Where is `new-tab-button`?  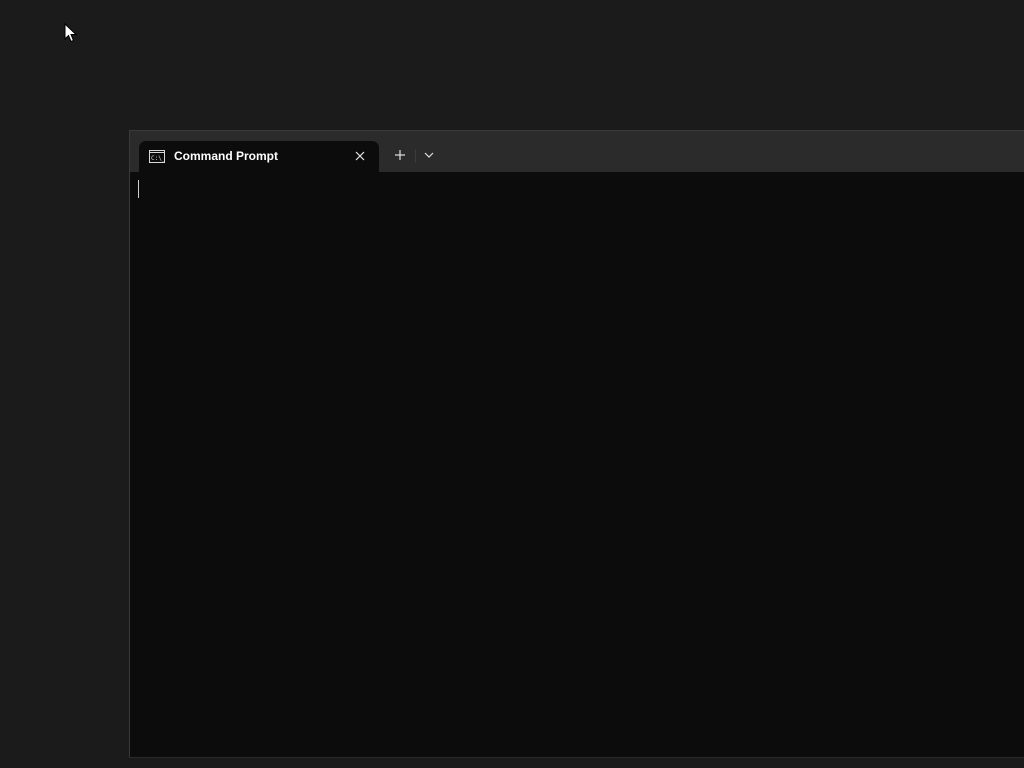 new-tab-button is located at coordinates (400, 155).